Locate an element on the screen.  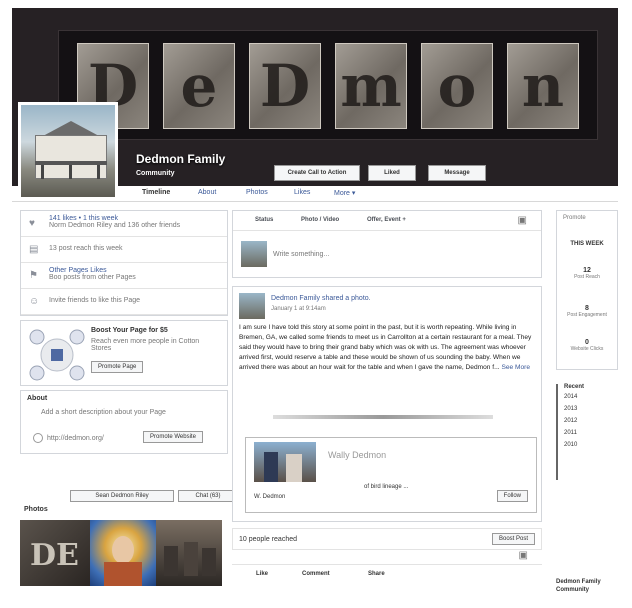
this-week-label: THIS WEEK is located at coordinates (587, 244).